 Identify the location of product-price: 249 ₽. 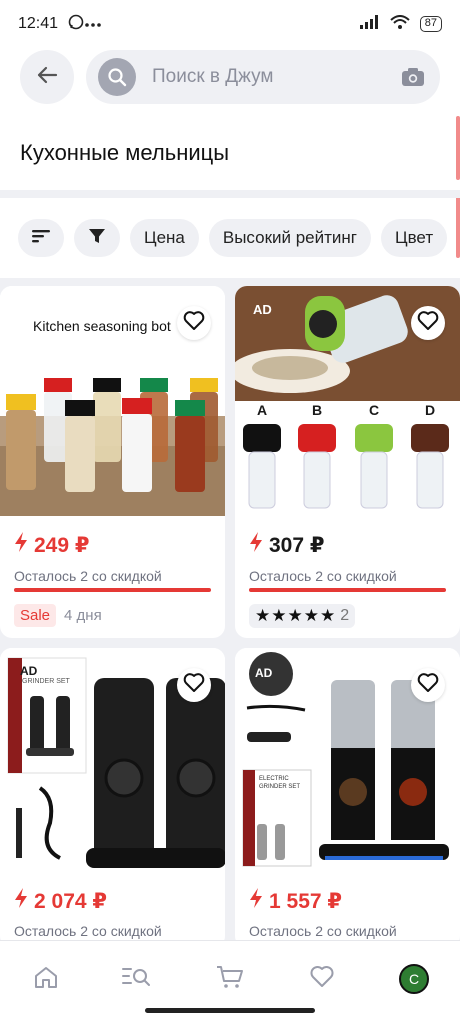
(51, 545).